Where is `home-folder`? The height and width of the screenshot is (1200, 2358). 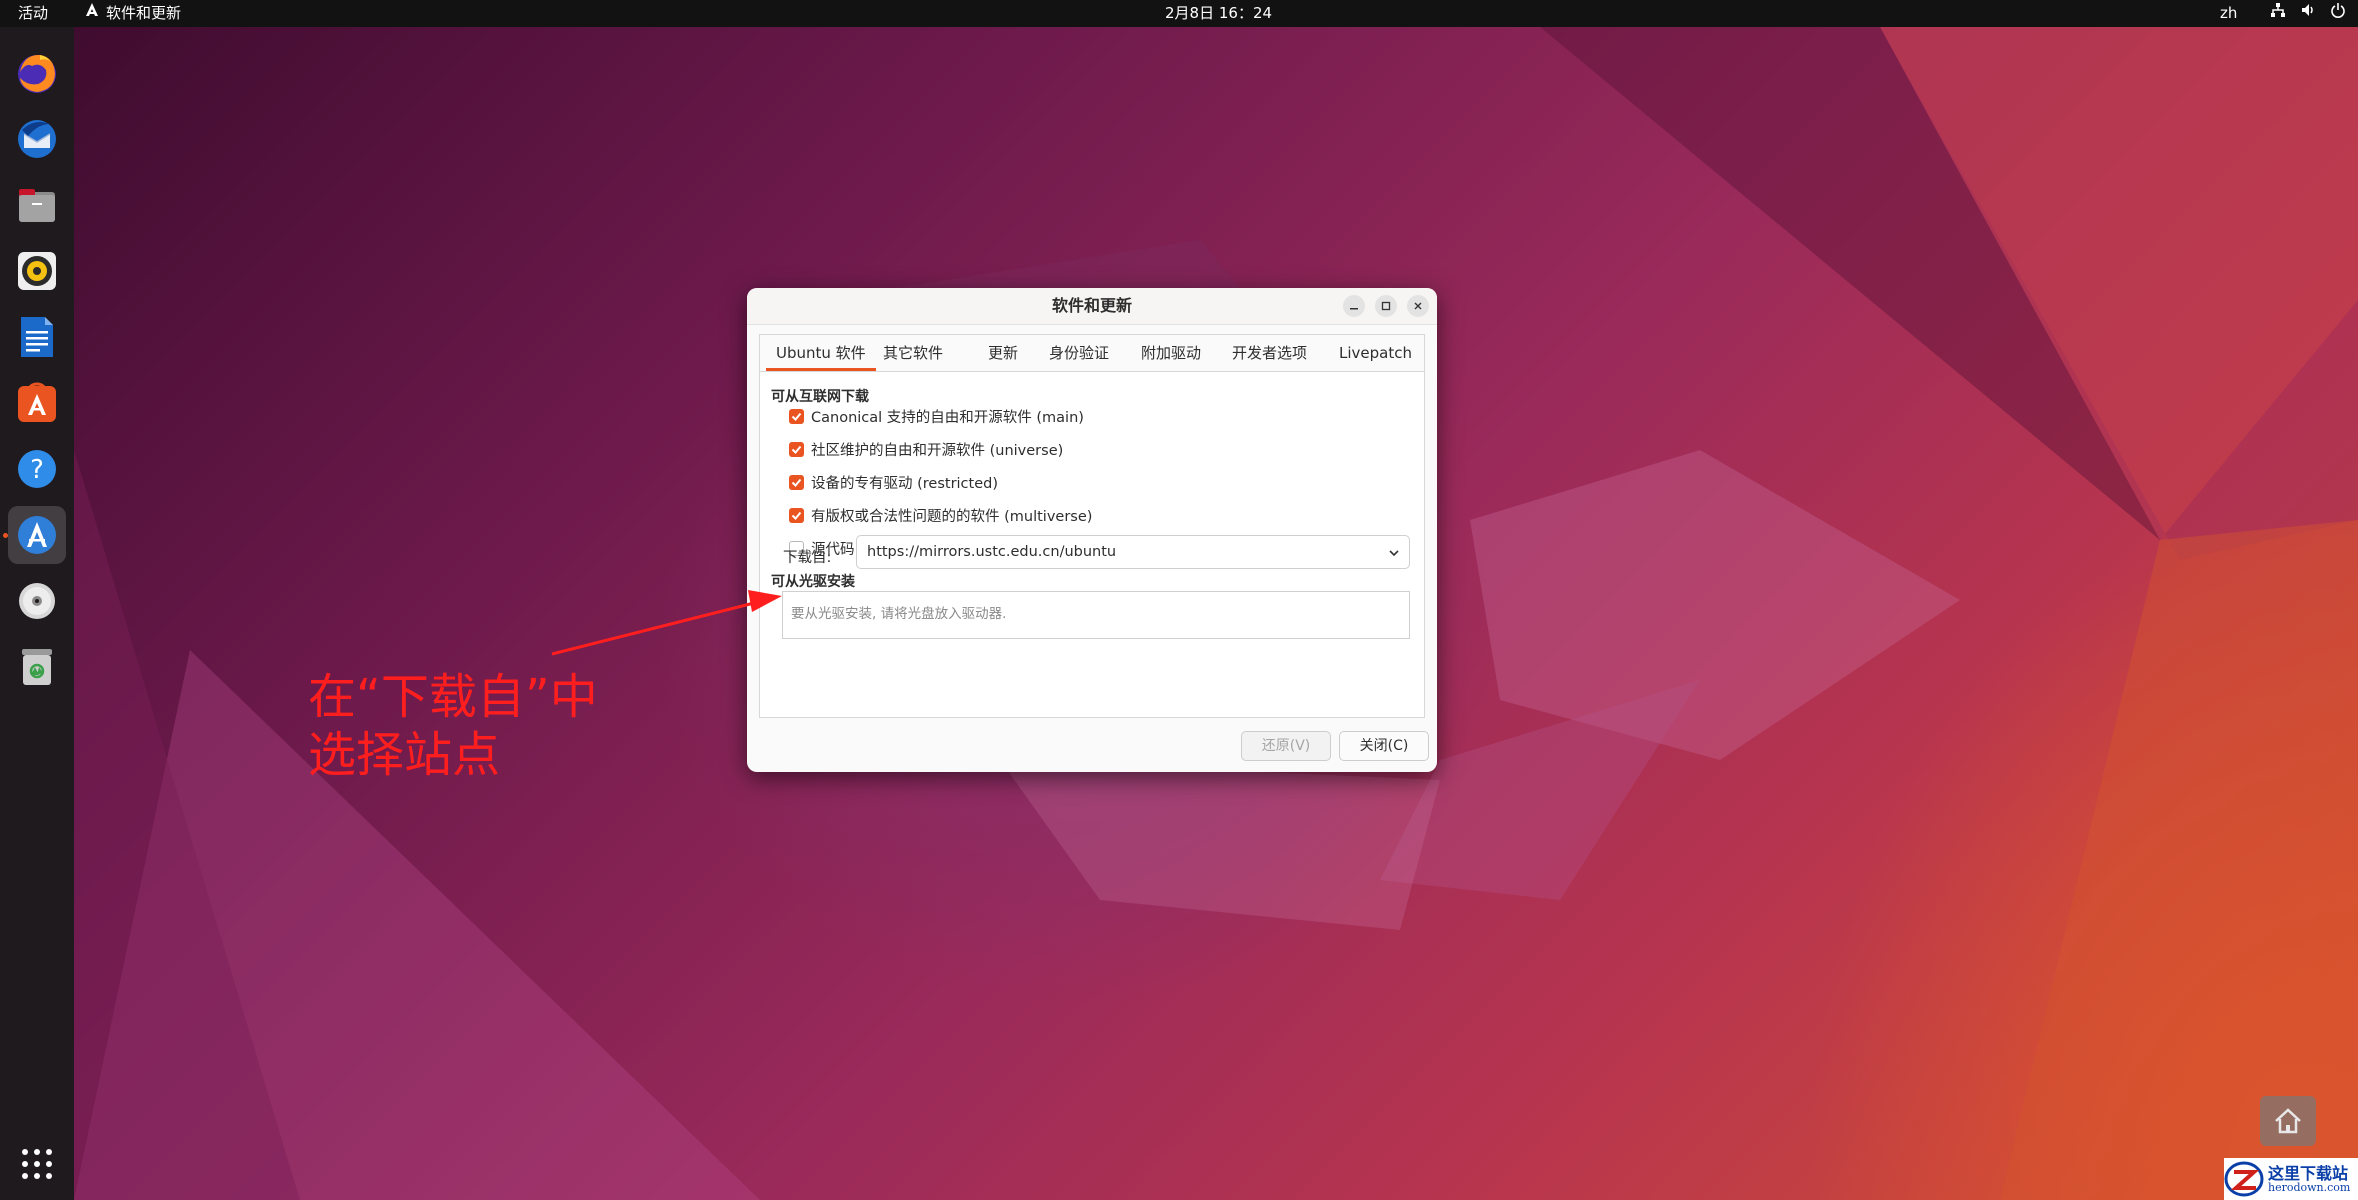 home-folder is located at coordinates (2288, 1121).